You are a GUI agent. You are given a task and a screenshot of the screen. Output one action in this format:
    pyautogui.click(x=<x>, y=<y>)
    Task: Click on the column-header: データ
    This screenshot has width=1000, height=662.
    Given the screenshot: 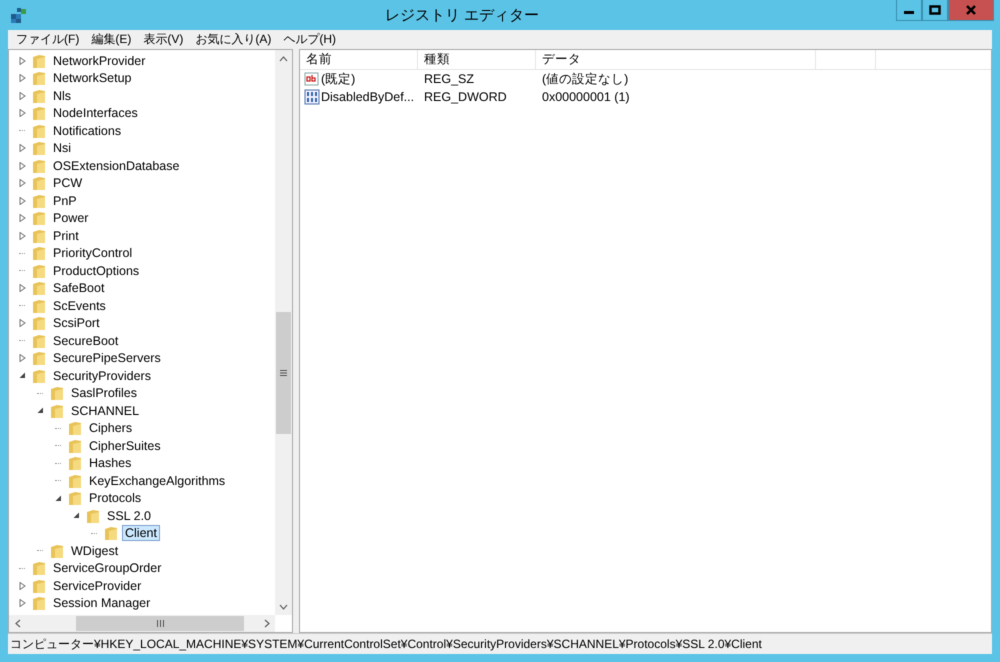 What is the action you would take?
    pyautogui.click(x=676, y=59)
    